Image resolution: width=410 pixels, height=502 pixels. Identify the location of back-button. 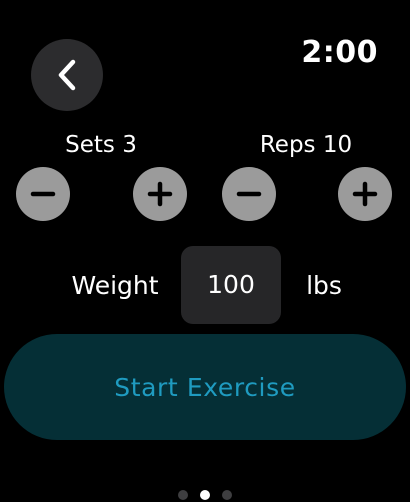
(67, 75).